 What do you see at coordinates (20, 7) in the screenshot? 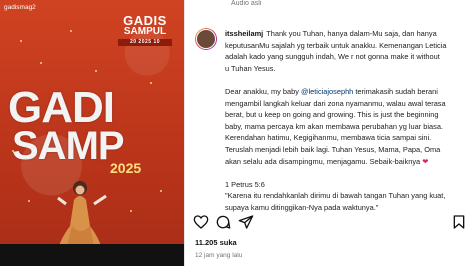
I see `media-watermark: gadismag2` at bounding box center [20, 7].